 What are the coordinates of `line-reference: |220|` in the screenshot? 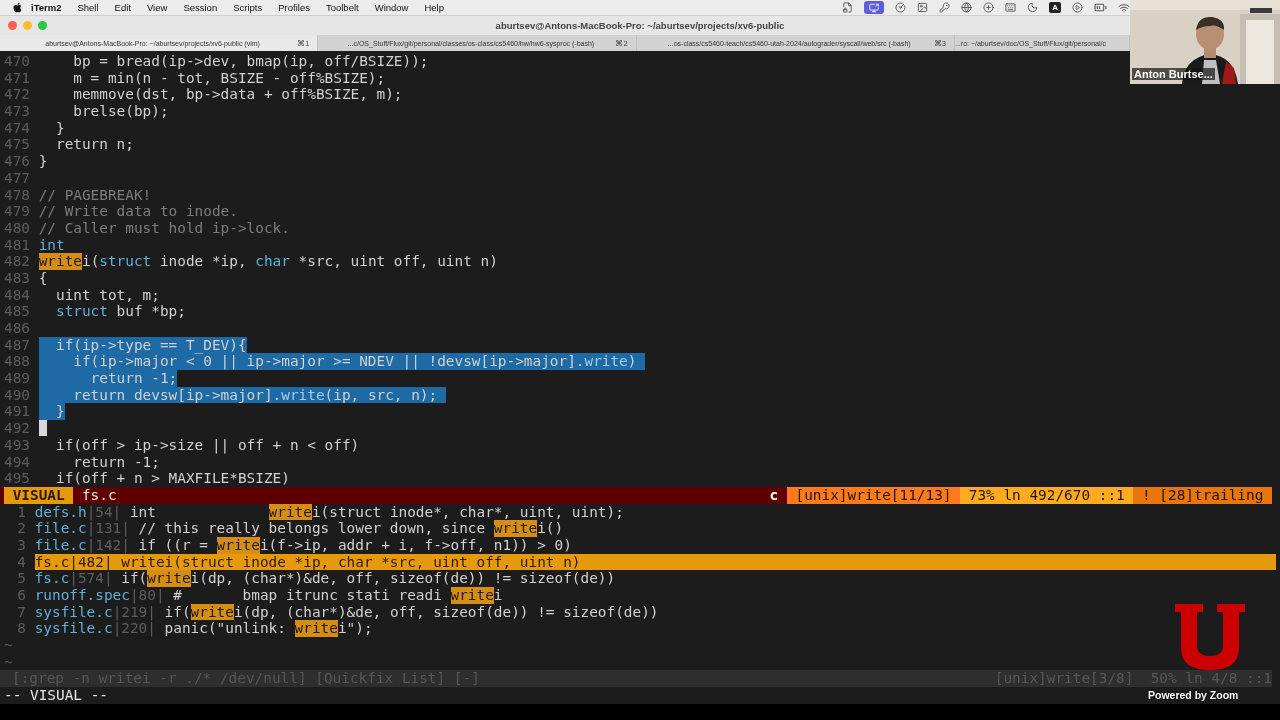 It's located at (134, 629).